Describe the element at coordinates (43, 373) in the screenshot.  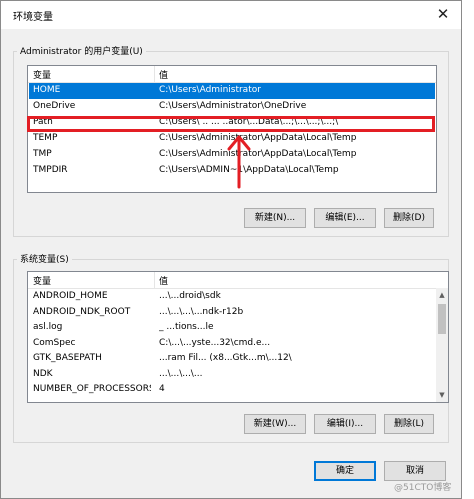
I see `variable-name: NDK` at that location.